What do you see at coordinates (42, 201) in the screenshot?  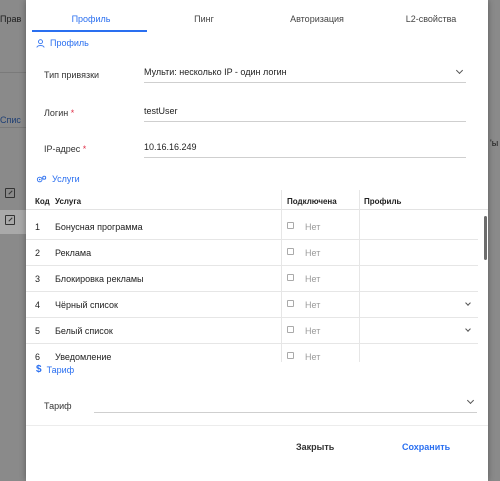 I see `col-header-code: Код` at bounding box center [42, 201].